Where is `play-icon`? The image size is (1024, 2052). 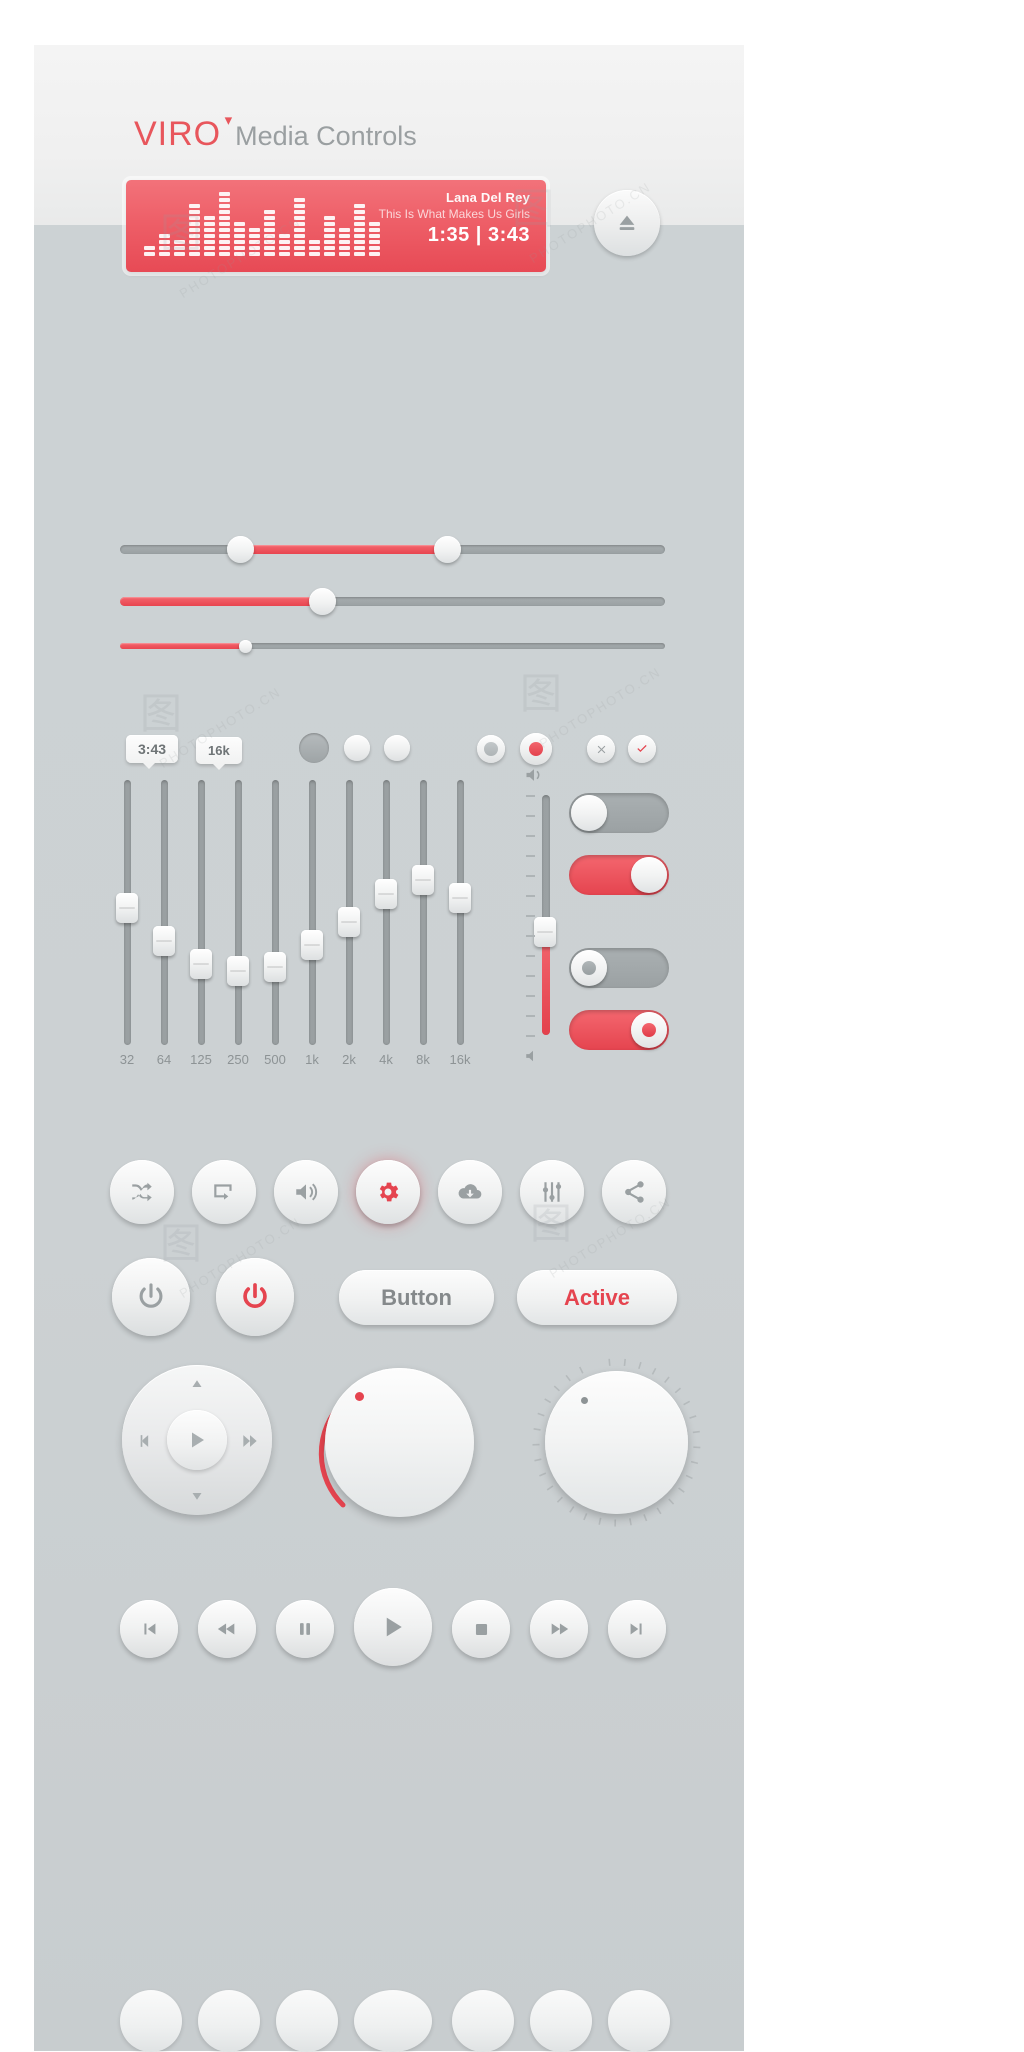 play-icon is located at coordinates (393, 1627).